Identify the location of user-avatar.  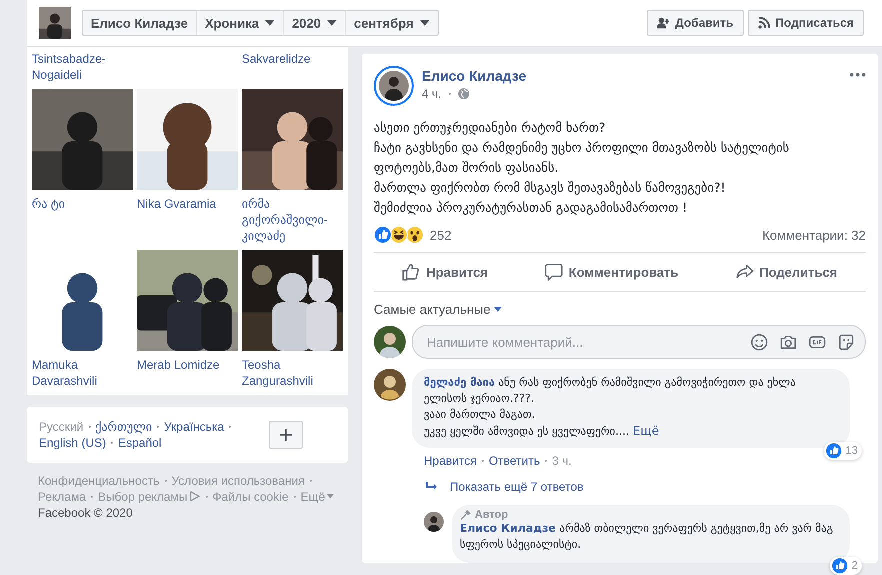
(390, 342).